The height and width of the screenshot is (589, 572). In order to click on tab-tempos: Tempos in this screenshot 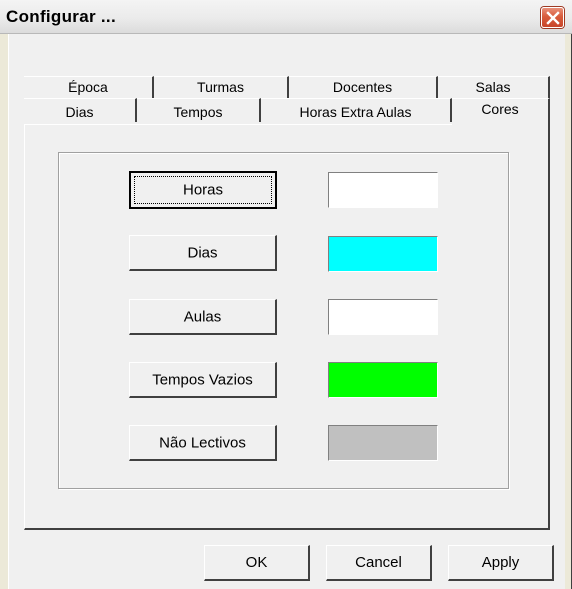, I will do `click(199, 110)`.